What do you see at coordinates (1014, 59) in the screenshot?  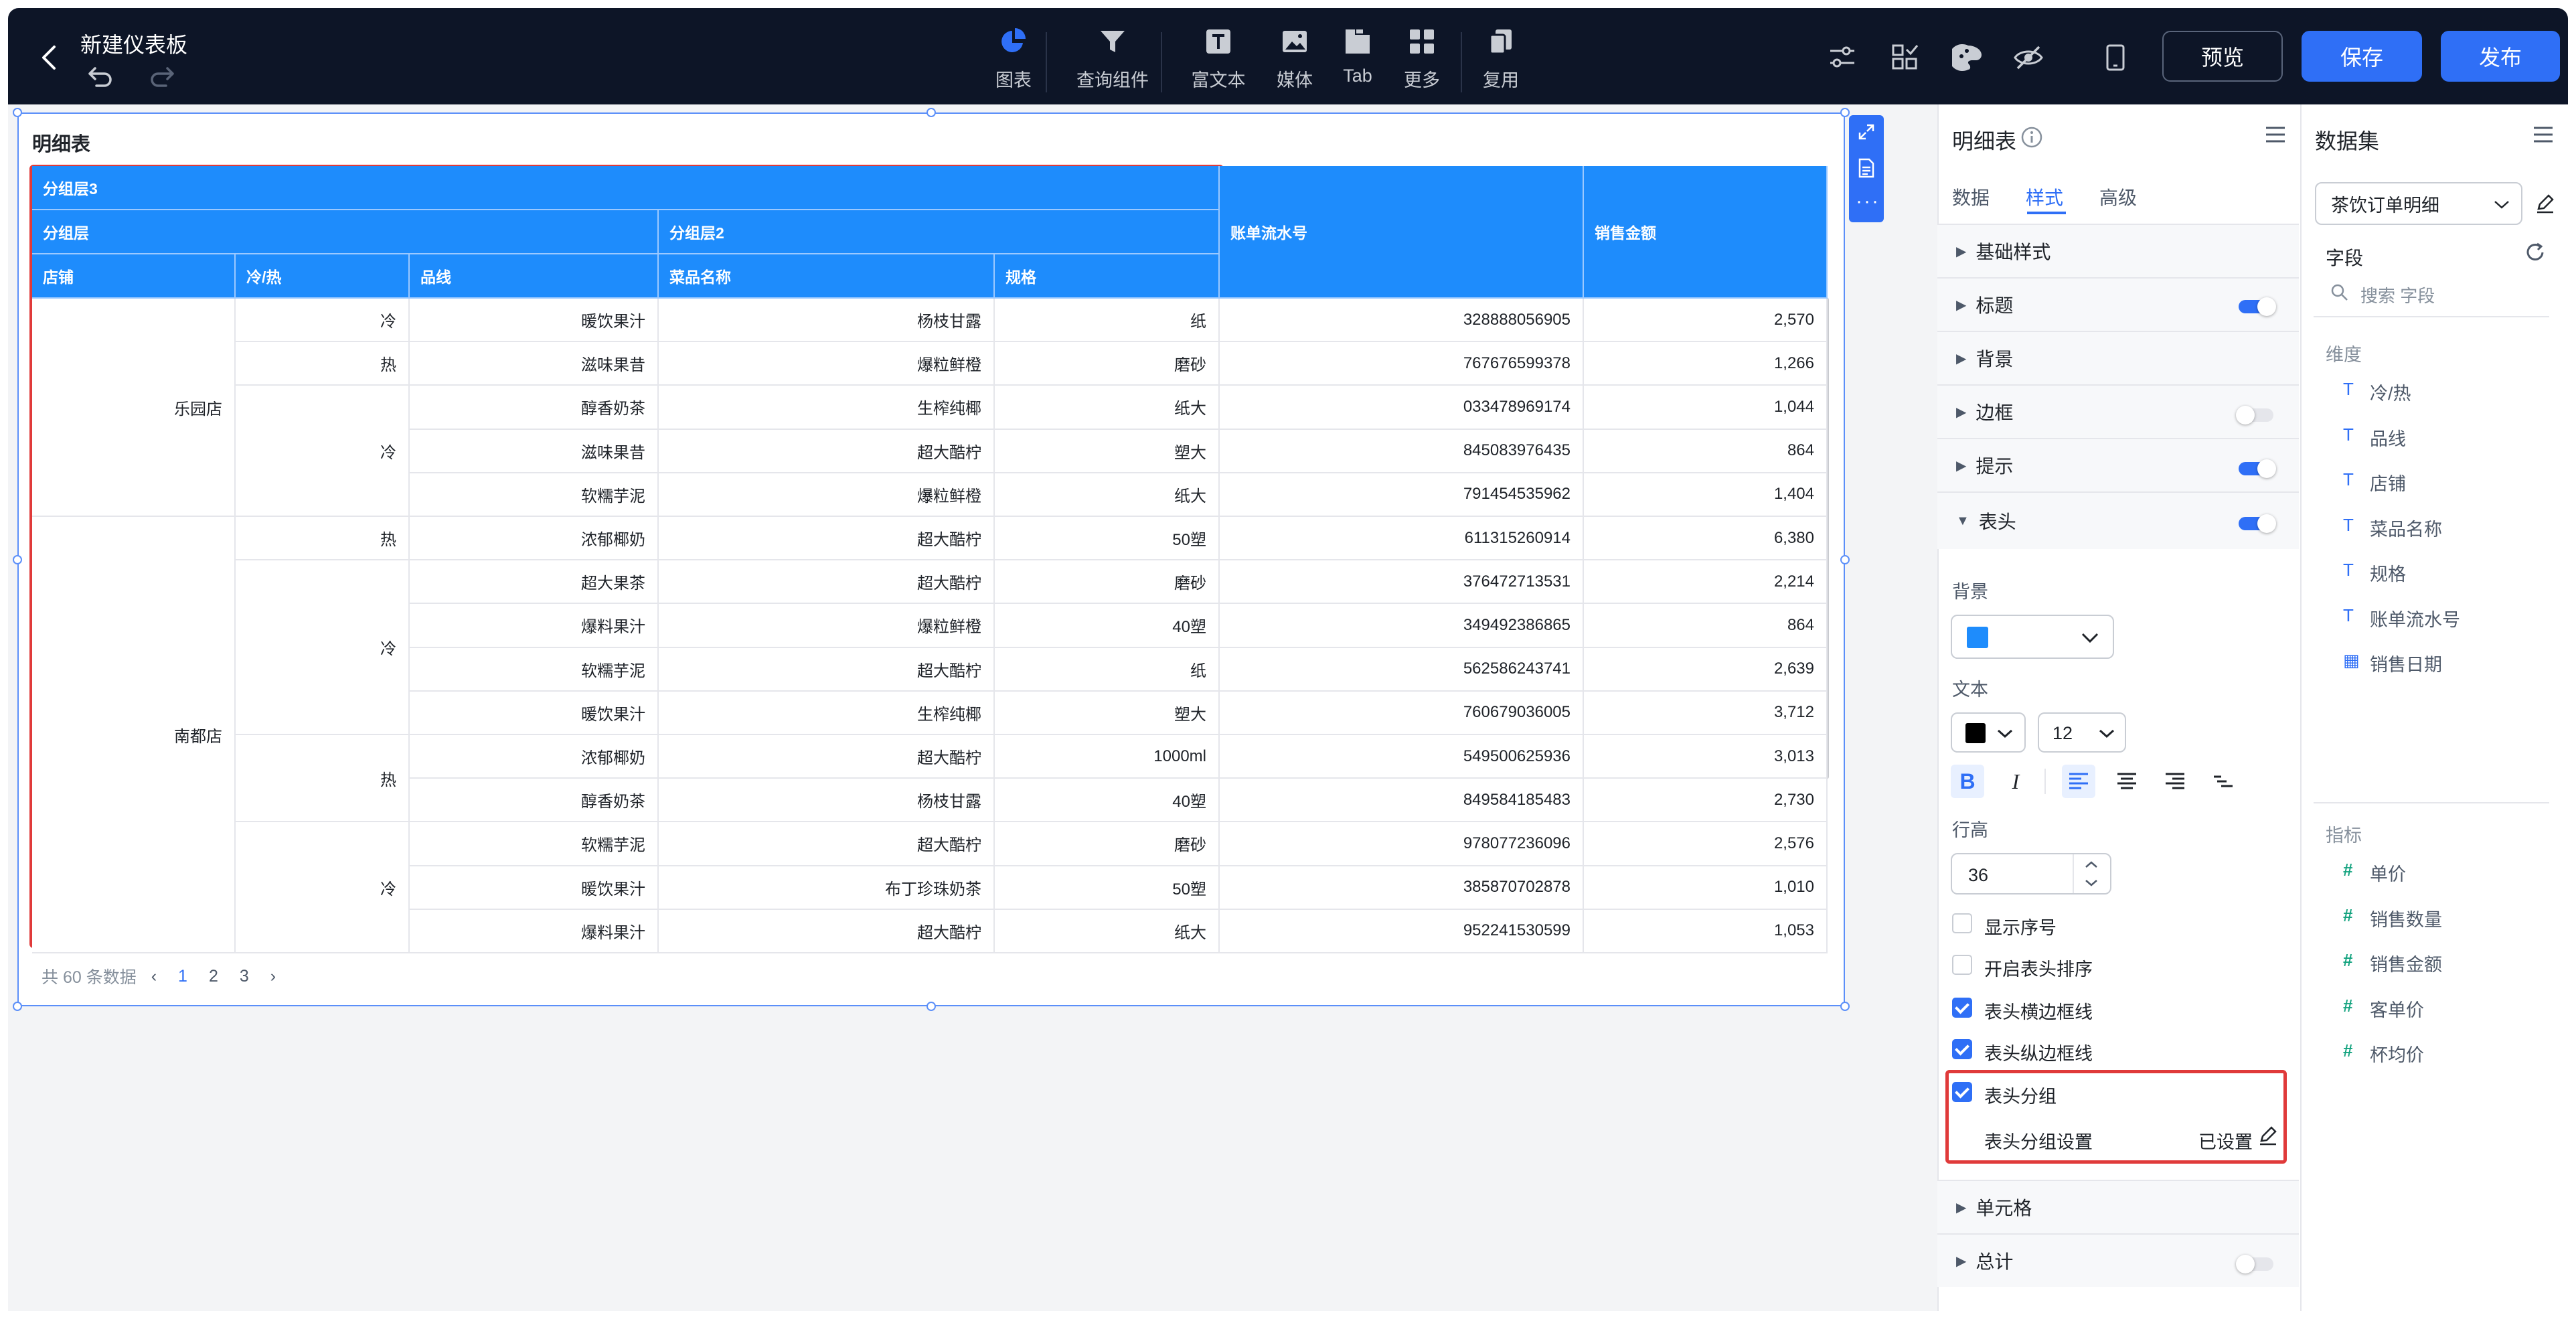 I see `tool-chart: 图表` at bounding box center [1014, 59].